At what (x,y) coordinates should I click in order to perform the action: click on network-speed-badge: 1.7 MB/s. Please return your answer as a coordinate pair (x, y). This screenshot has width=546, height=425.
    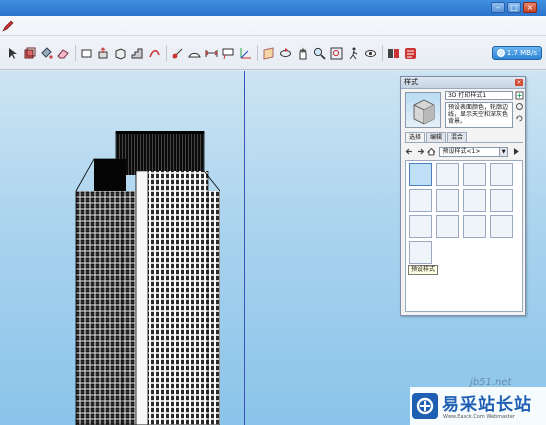
    Looking at the image, I should click on (516, 53).